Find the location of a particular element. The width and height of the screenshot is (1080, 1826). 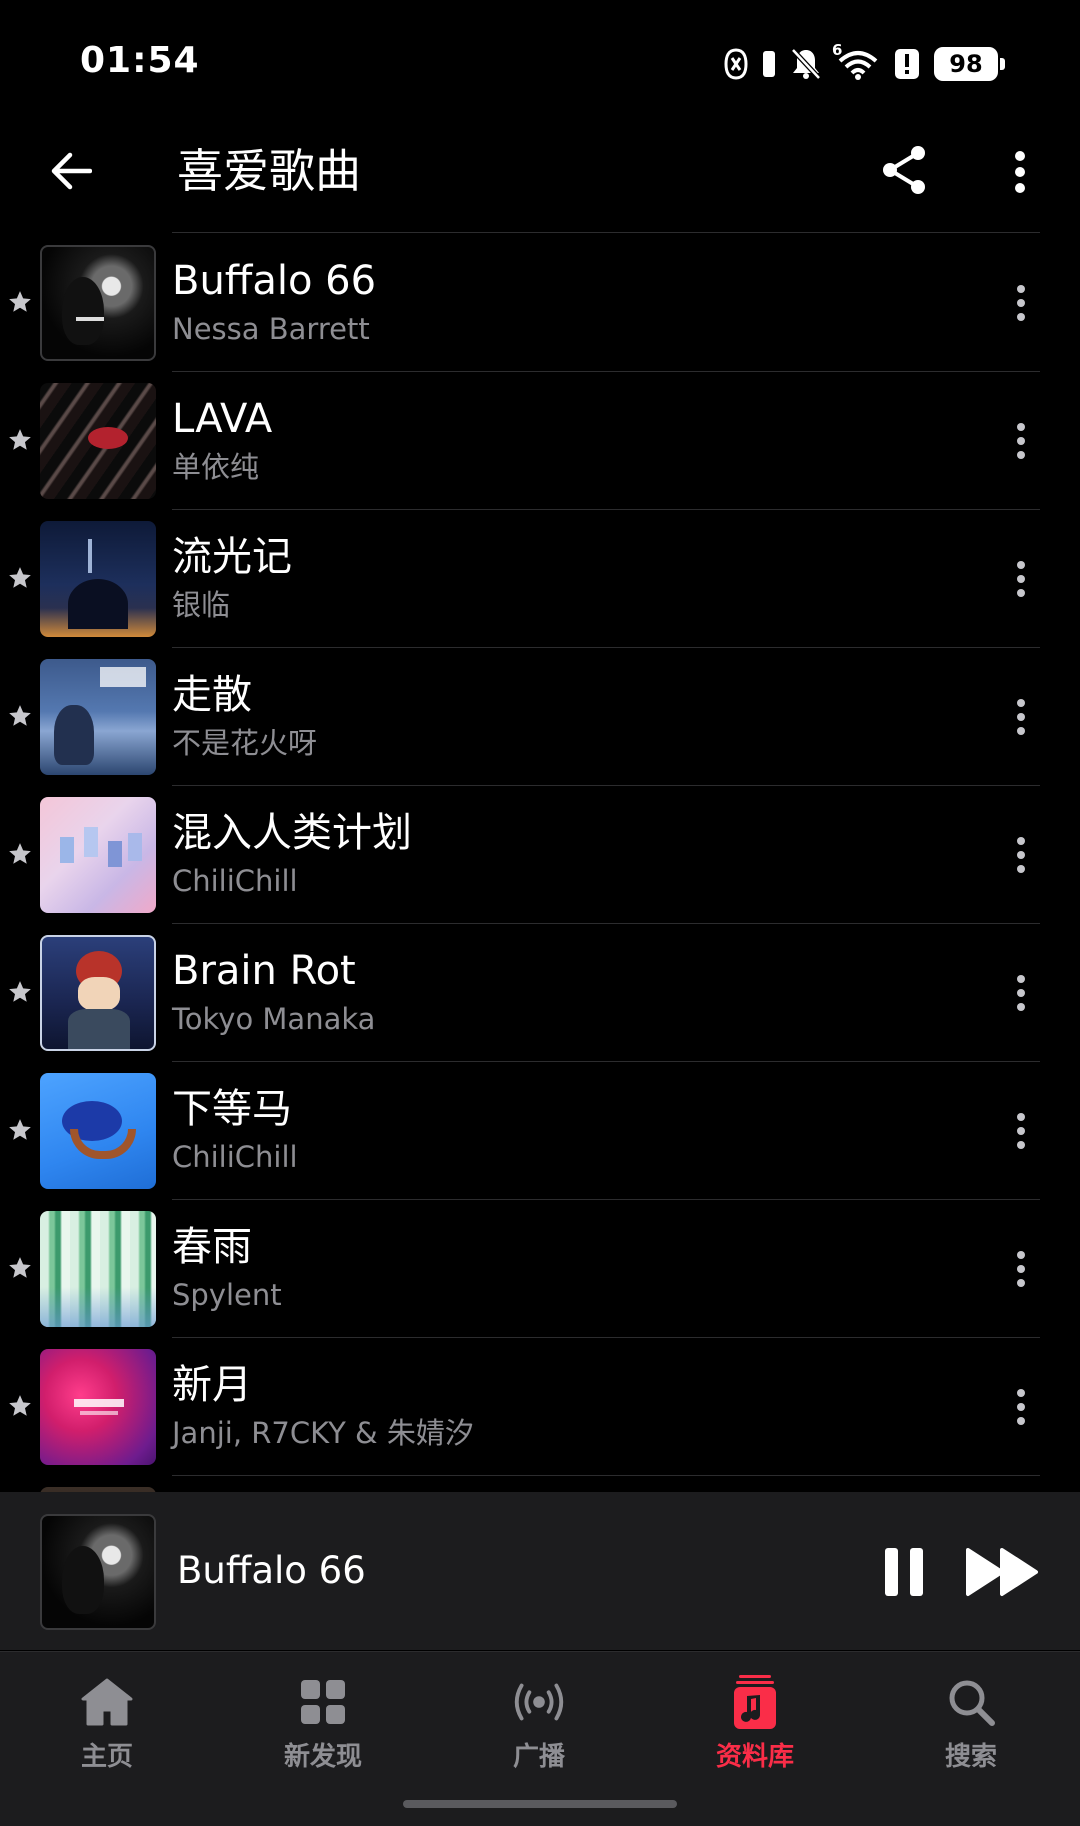

share-button is located at coordinates (904, 170).